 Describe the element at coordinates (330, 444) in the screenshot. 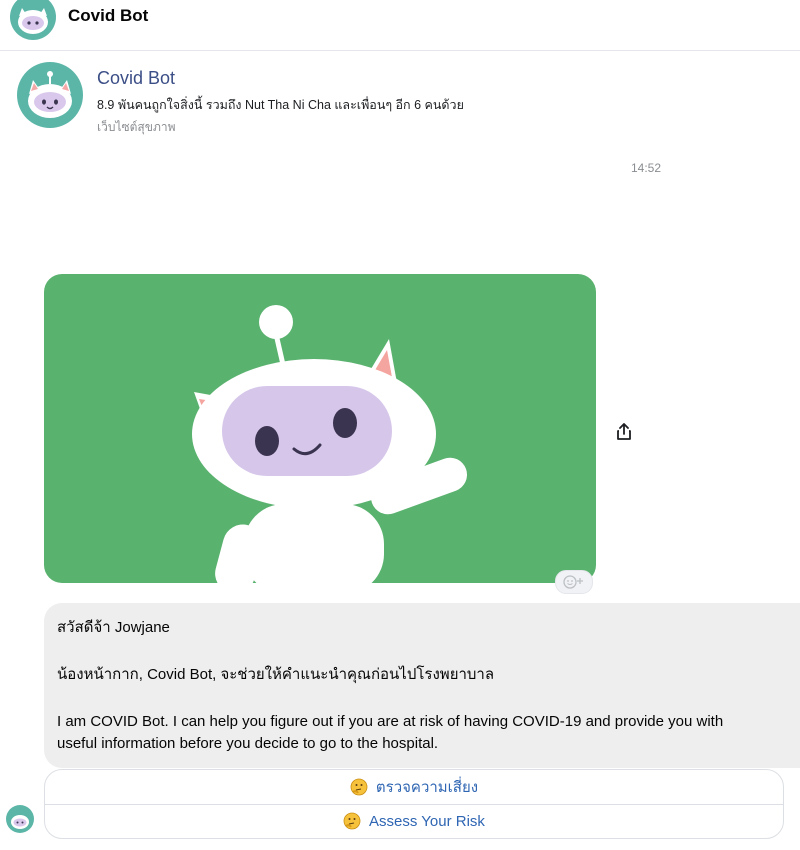

I see `robot-illustration` at that location.